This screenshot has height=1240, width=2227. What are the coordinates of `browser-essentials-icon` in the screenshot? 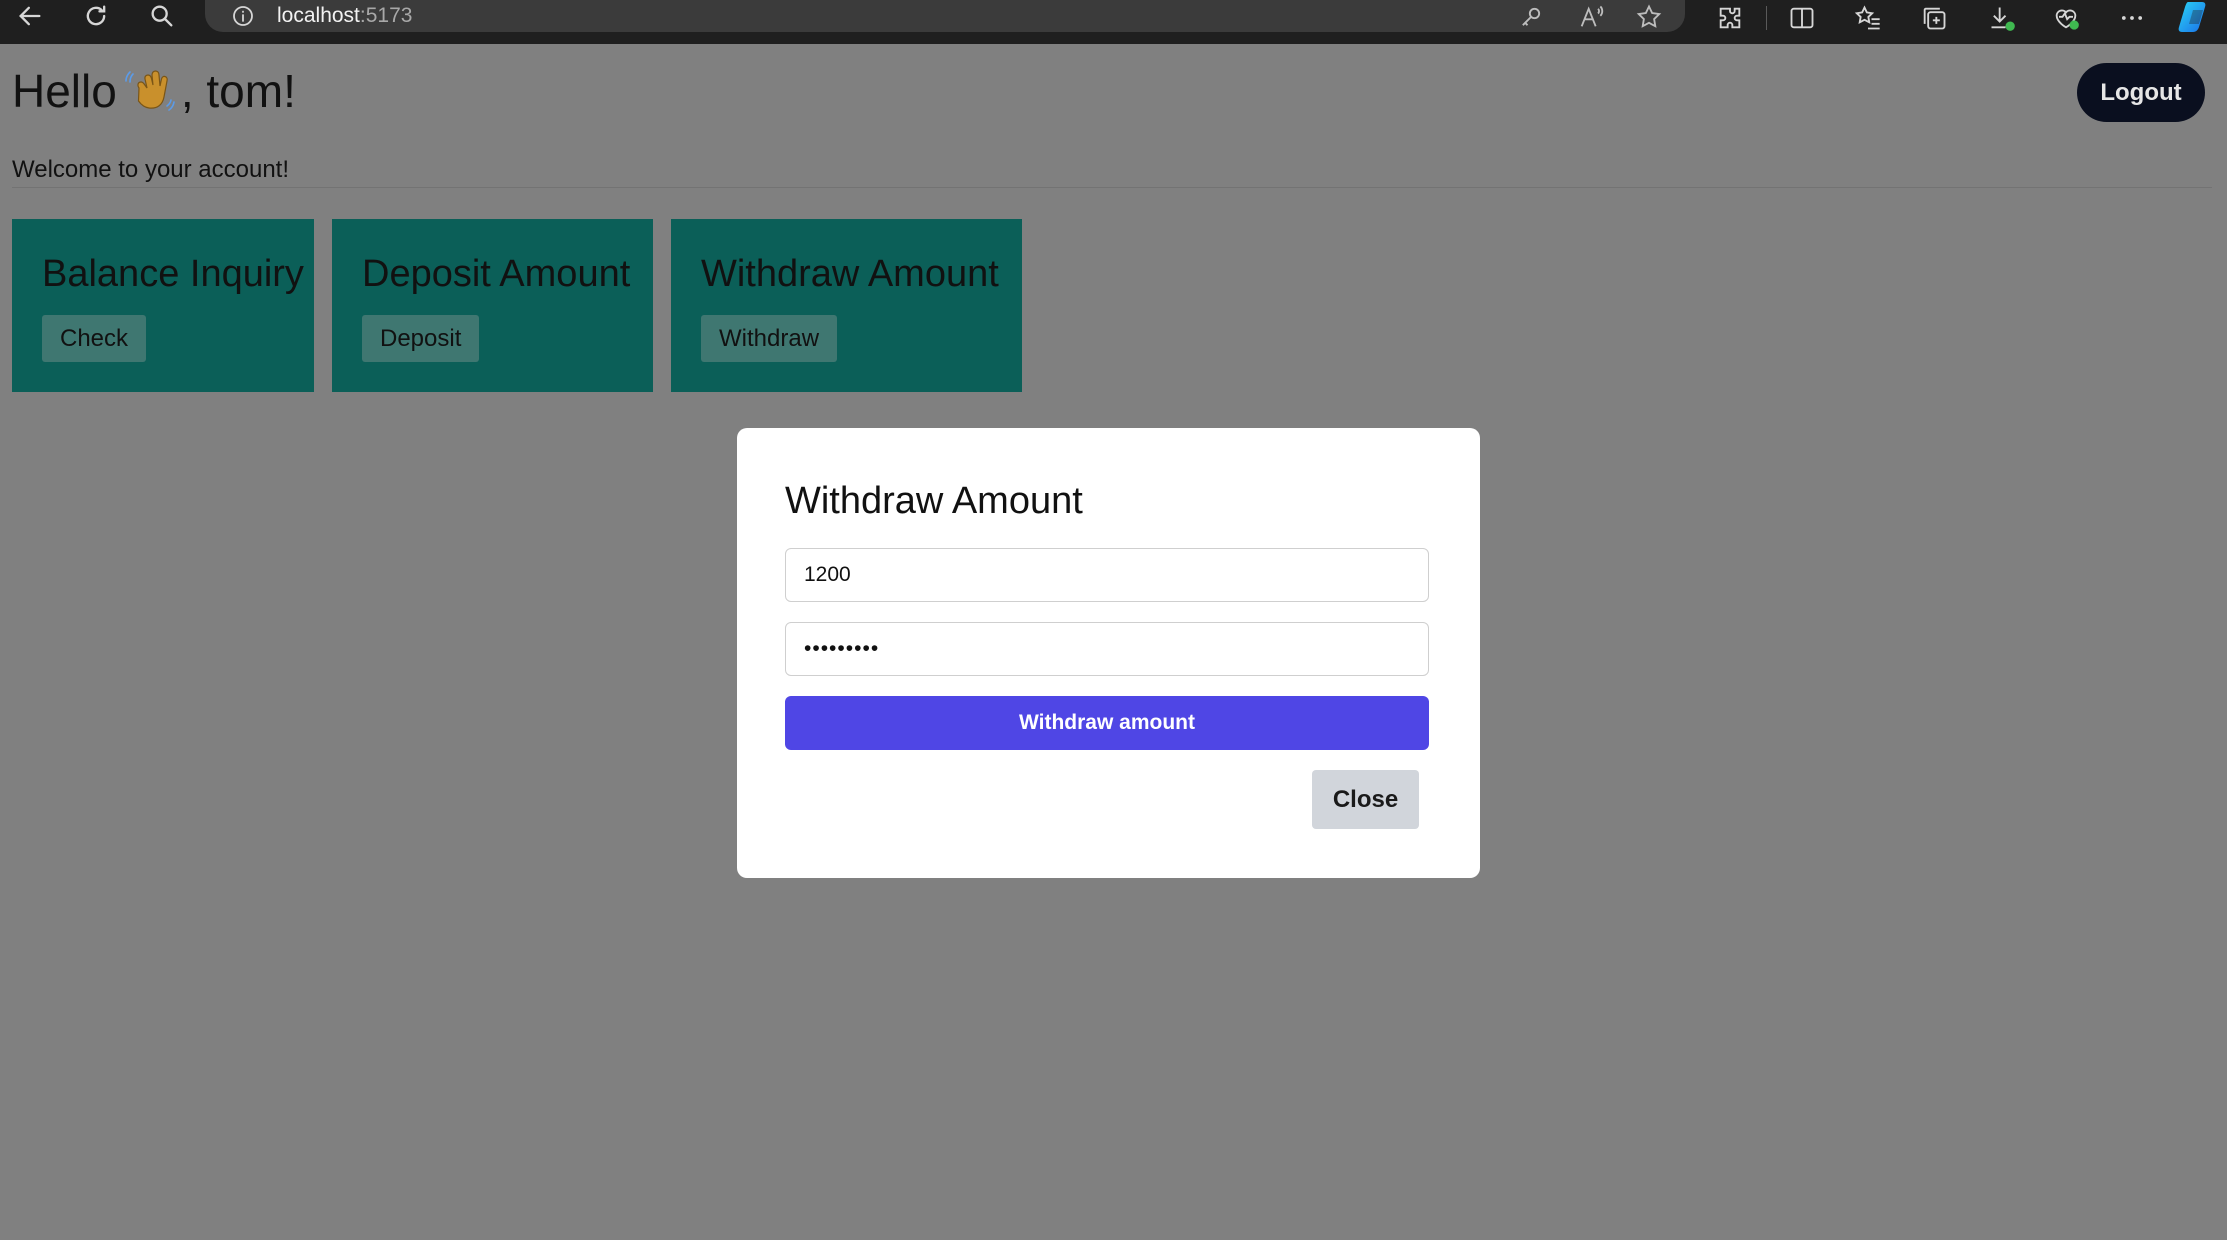 It's located at (2066, 18).